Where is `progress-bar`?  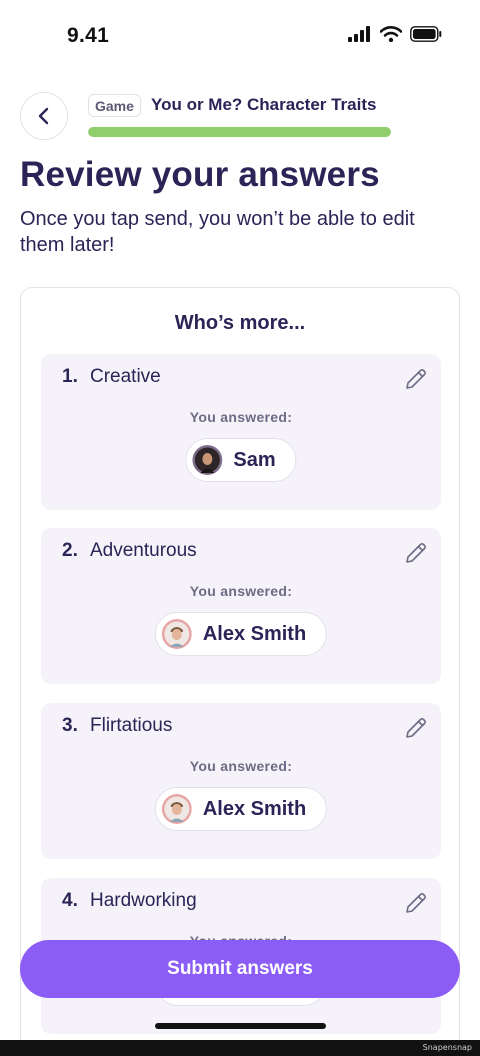
progress-bar is located at coordinates (239, 132).